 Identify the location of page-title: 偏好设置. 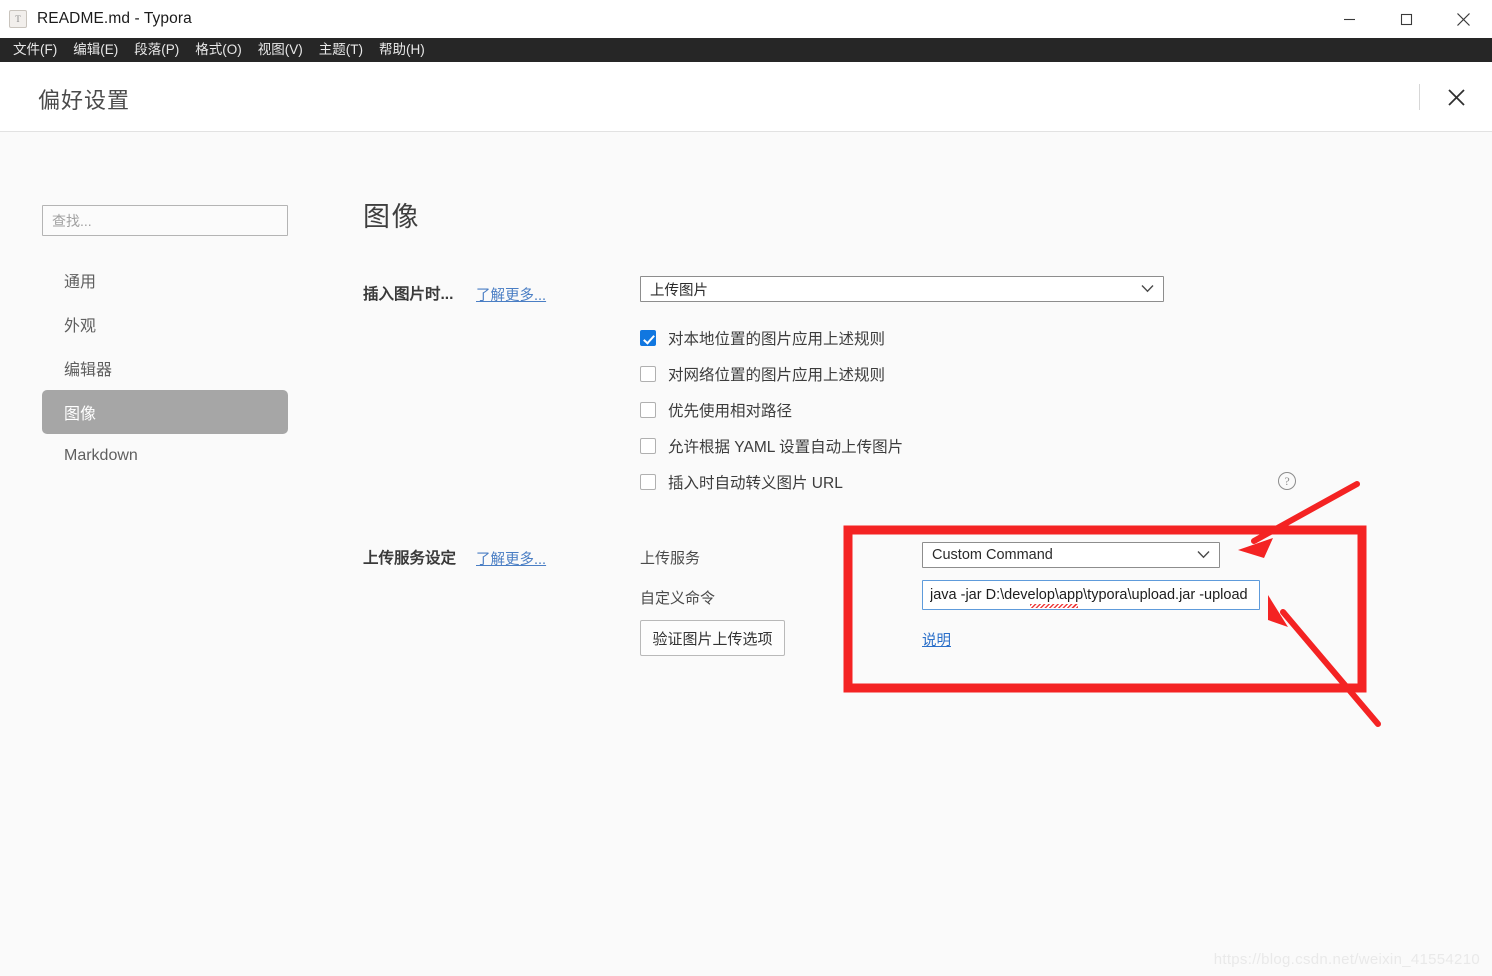
(84, 100).